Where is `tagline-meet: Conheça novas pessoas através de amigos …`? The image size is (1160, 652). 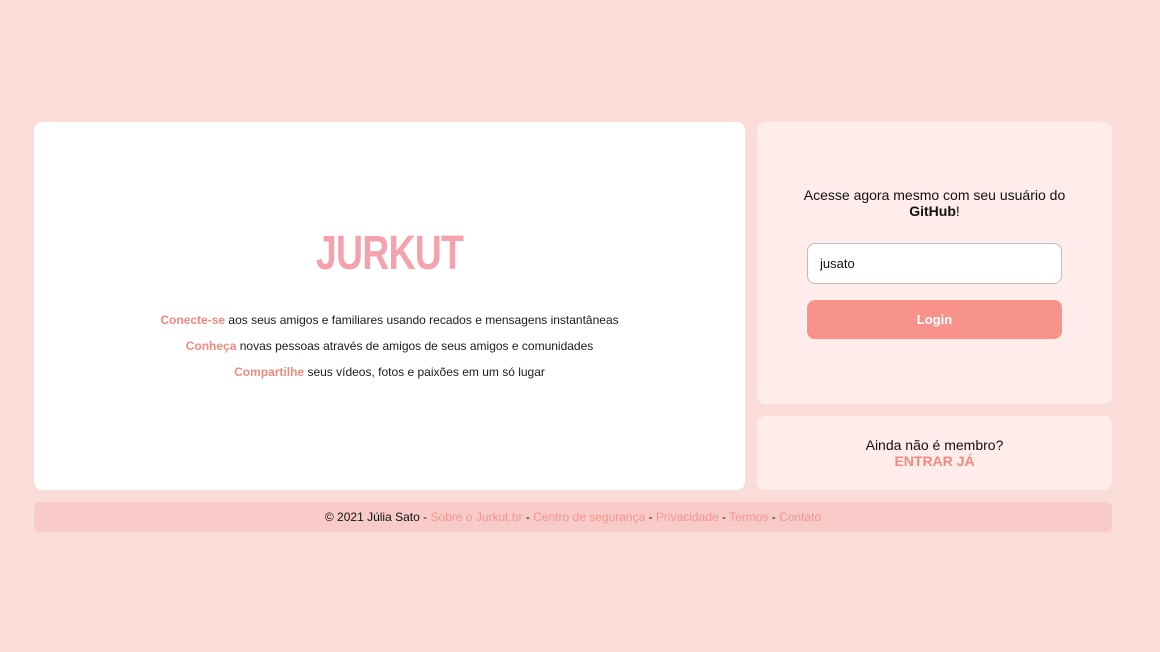 tagline-meet: Conheça novas pessoas através de amigos … is located at coordinates (389, 351).